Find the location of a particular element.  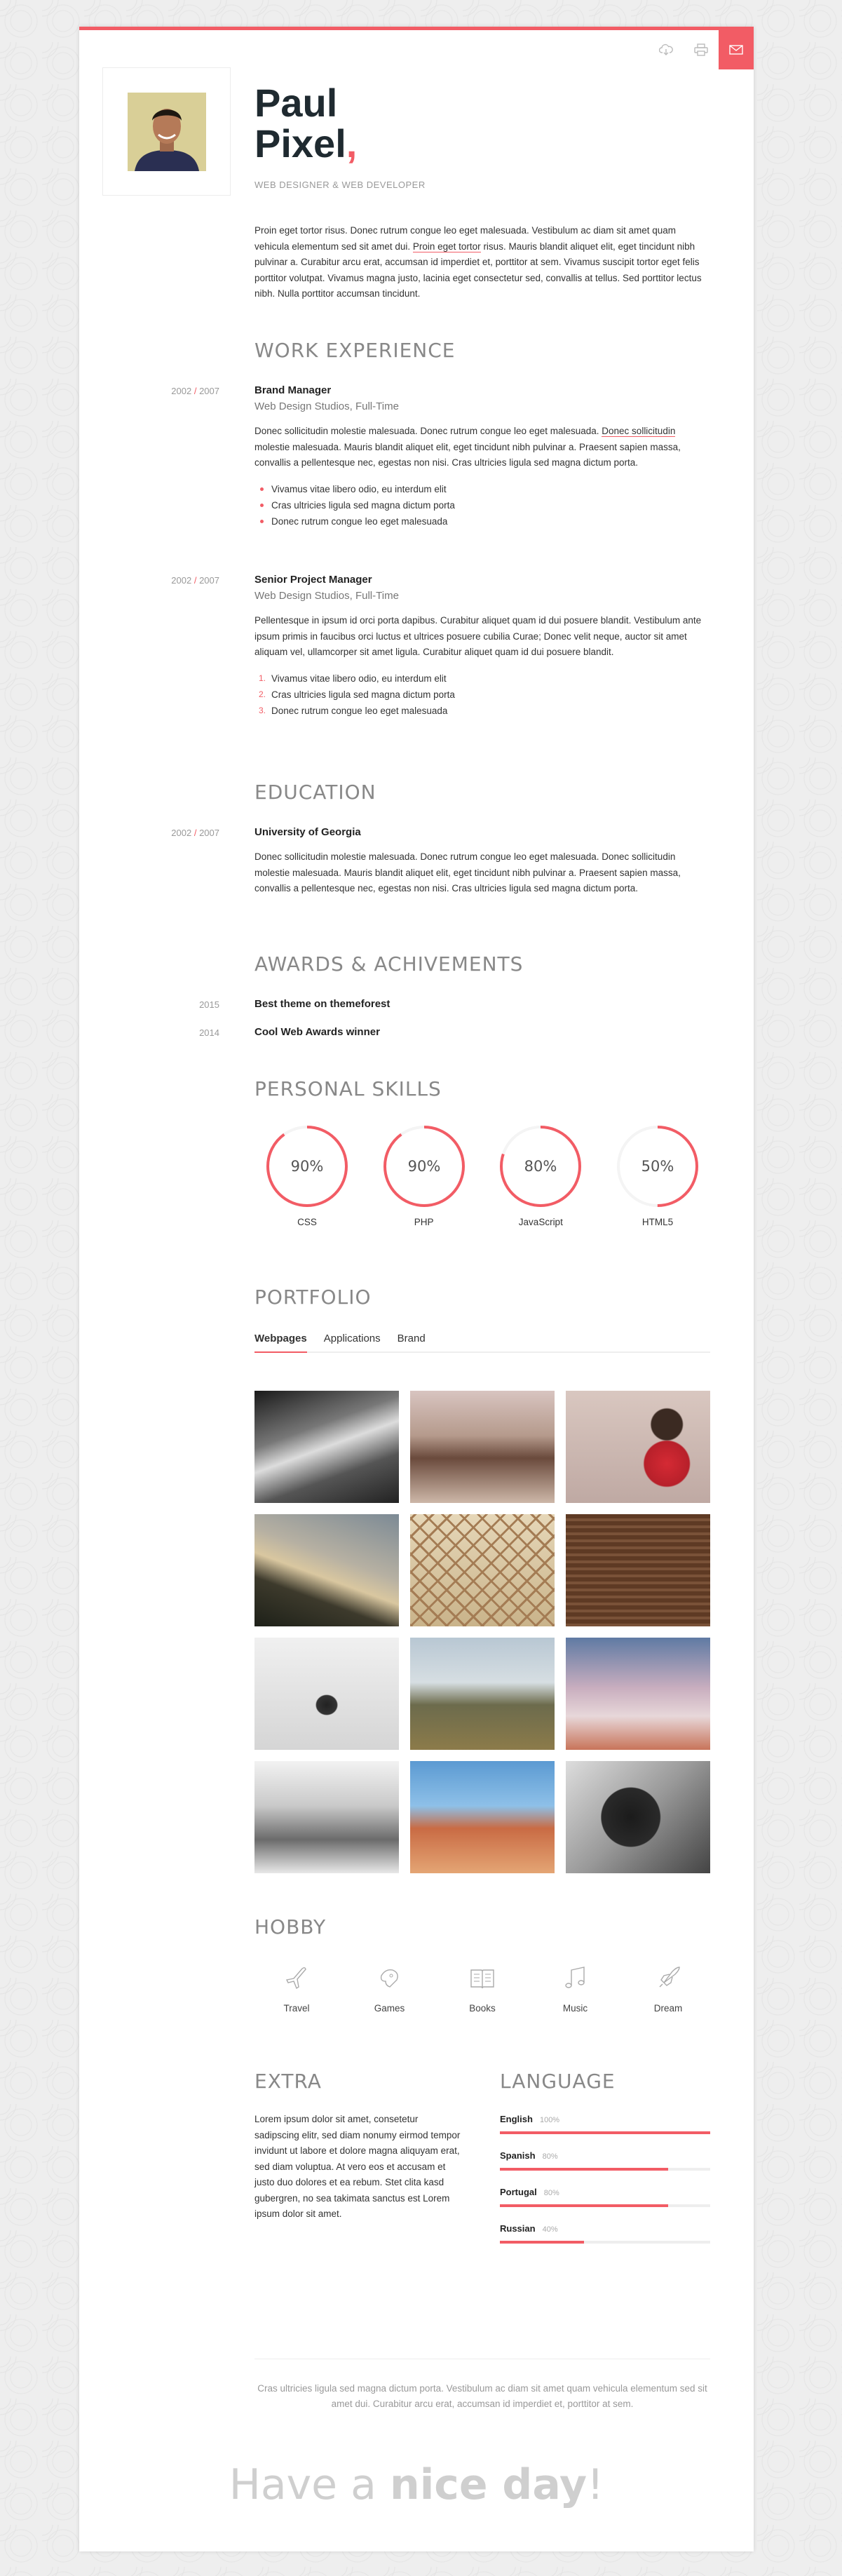

list-number: 3. is located at coordinates (262, 710).